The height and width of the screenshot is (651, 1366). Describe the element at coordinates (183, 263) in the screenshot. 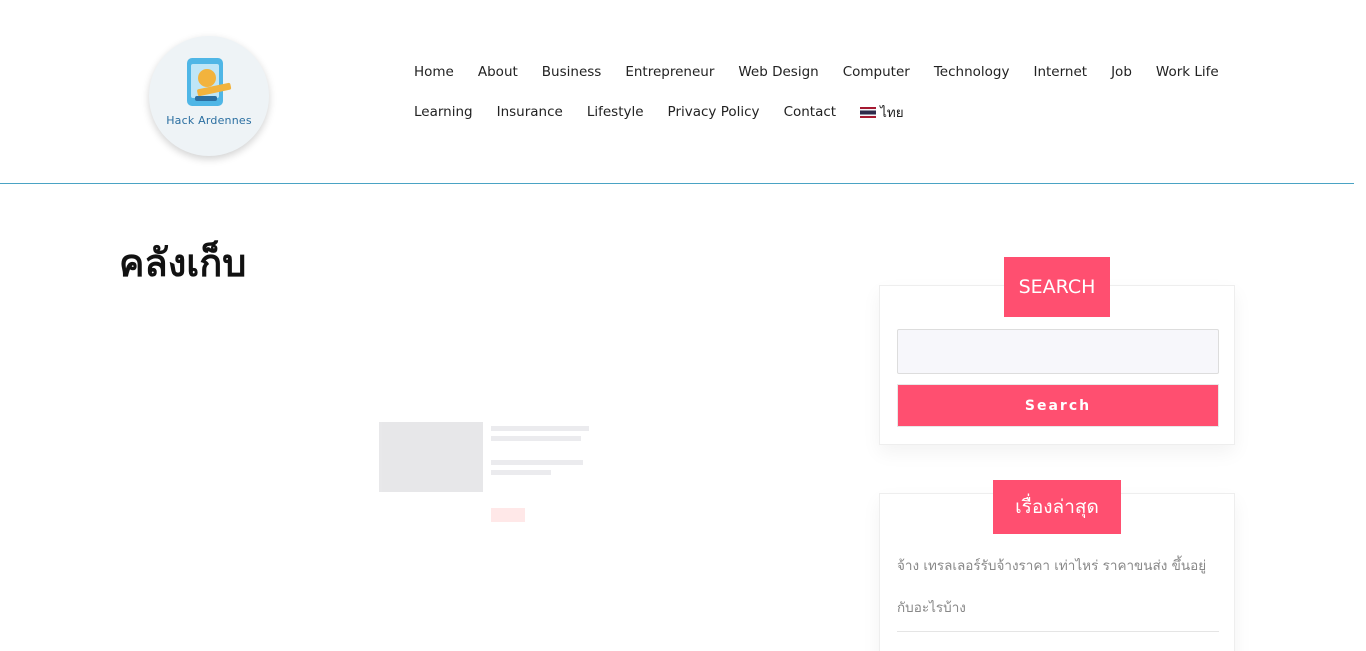

I see `page-title: คลังเก็บ` at that location.